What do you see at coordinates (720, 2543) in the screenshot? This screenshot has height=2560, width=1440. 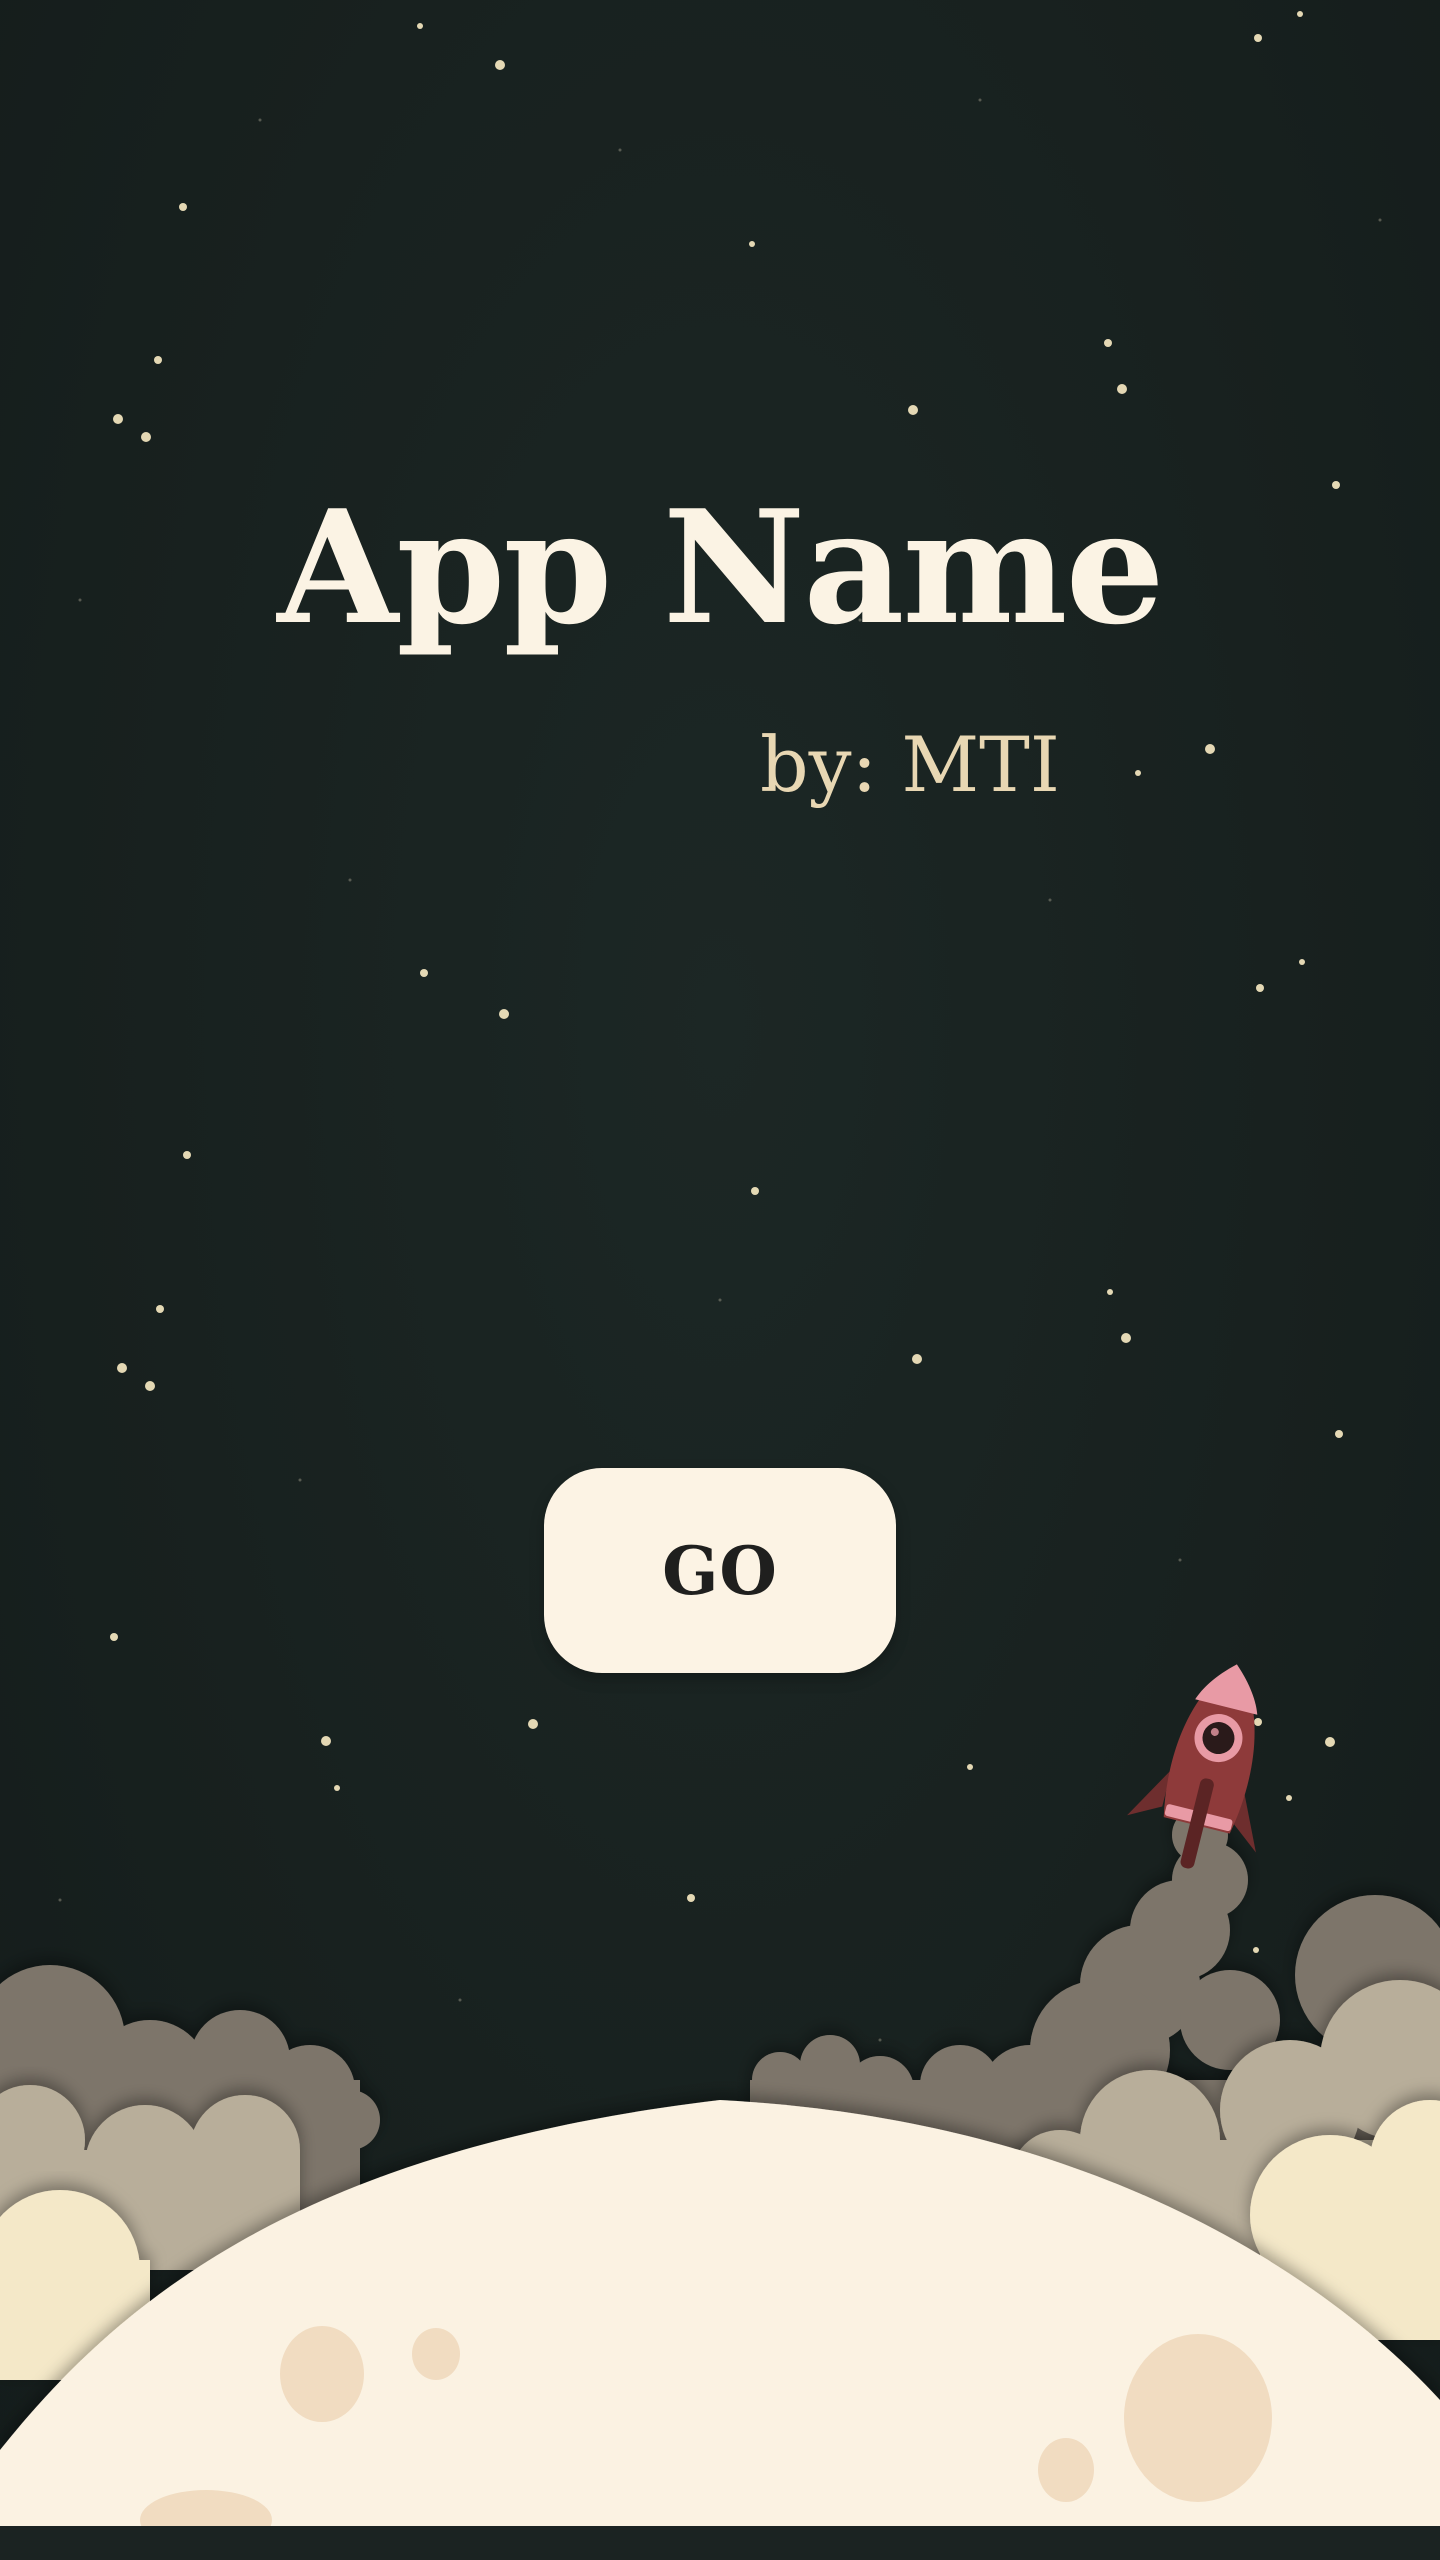 I see `bottom-edge` at bounding box center [720, 2543].